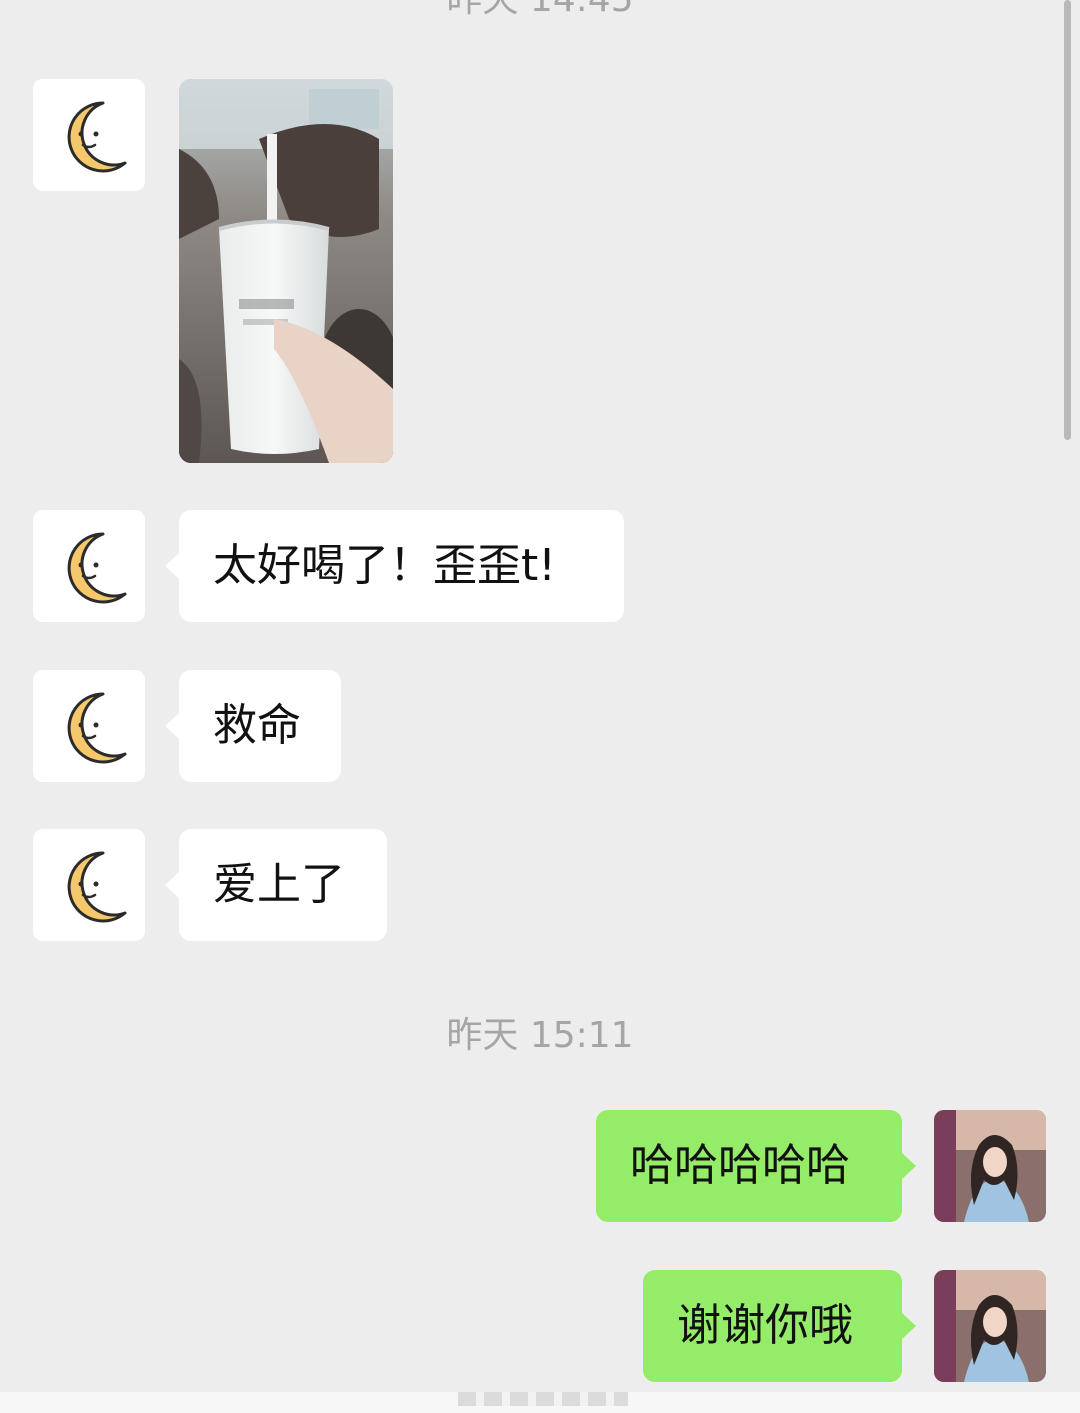 Image resolution: width=1080 pixels, height=1413 pixels. I want to click on input-bar-edge, so click(540, 1402).